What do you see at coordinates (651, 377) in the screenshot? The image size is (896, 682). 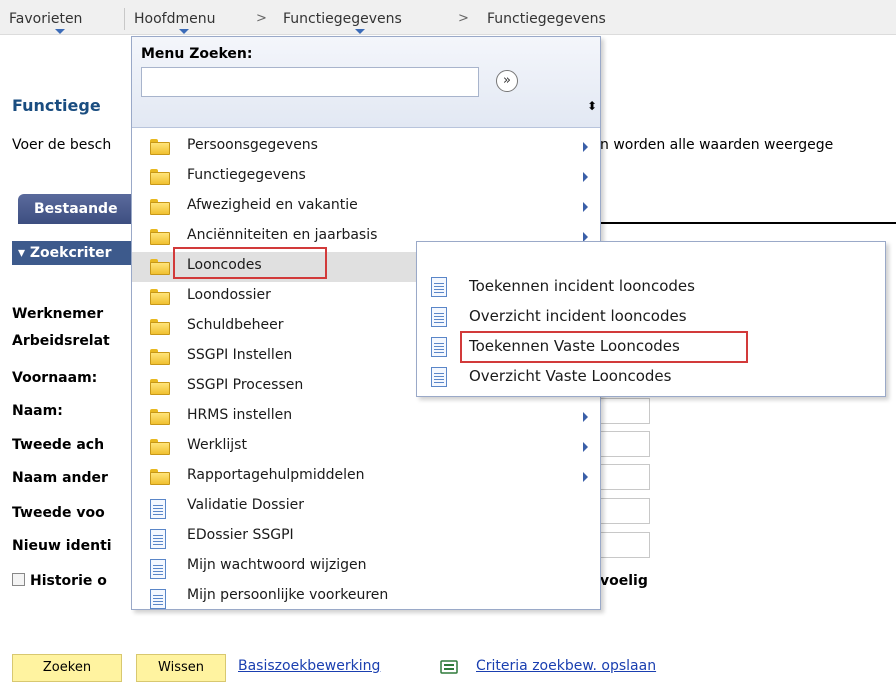 I see `submenu-item: Overzicht Vaste Looncodes` at bounding box center [651, 377].